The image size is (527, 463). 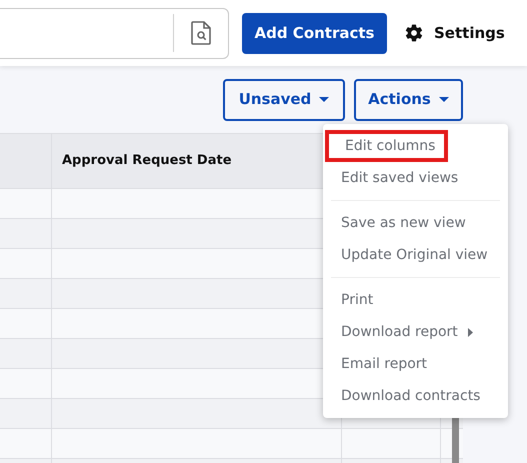 What do you see at coordinates (147, 161) in the screenshot?
I see `column-header: Approval Request Date` at bounding box center [147, 161].